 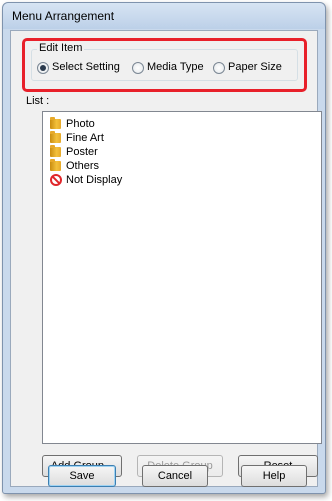 What do you see at coordinates (63, 16) in the screenshot?
I see `window-title: Menu Arrangement` at bounding box center [63, 16].